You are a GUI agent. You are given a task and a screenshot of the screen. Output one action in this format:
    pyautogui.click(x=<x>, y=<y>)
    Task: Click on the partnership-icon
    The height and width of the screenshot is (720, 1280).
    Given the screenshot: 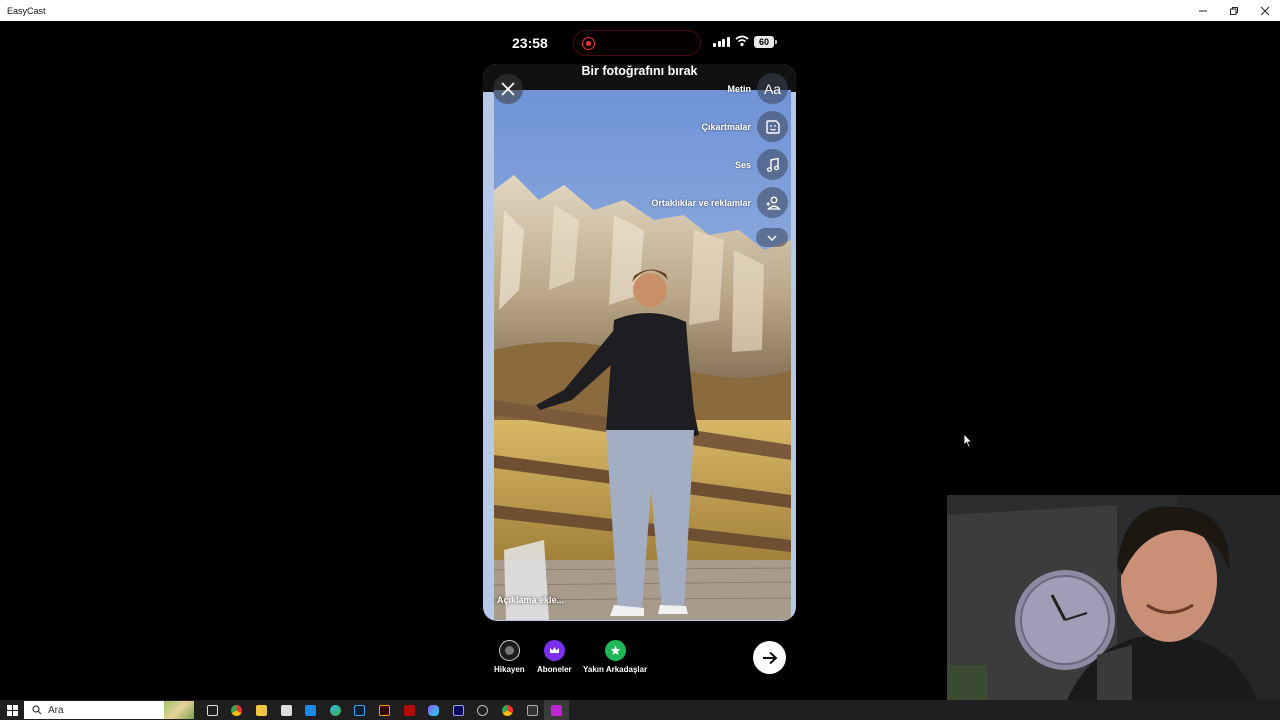 What is the action you would take?
    pyautogui.click(x=772, y=202)
    